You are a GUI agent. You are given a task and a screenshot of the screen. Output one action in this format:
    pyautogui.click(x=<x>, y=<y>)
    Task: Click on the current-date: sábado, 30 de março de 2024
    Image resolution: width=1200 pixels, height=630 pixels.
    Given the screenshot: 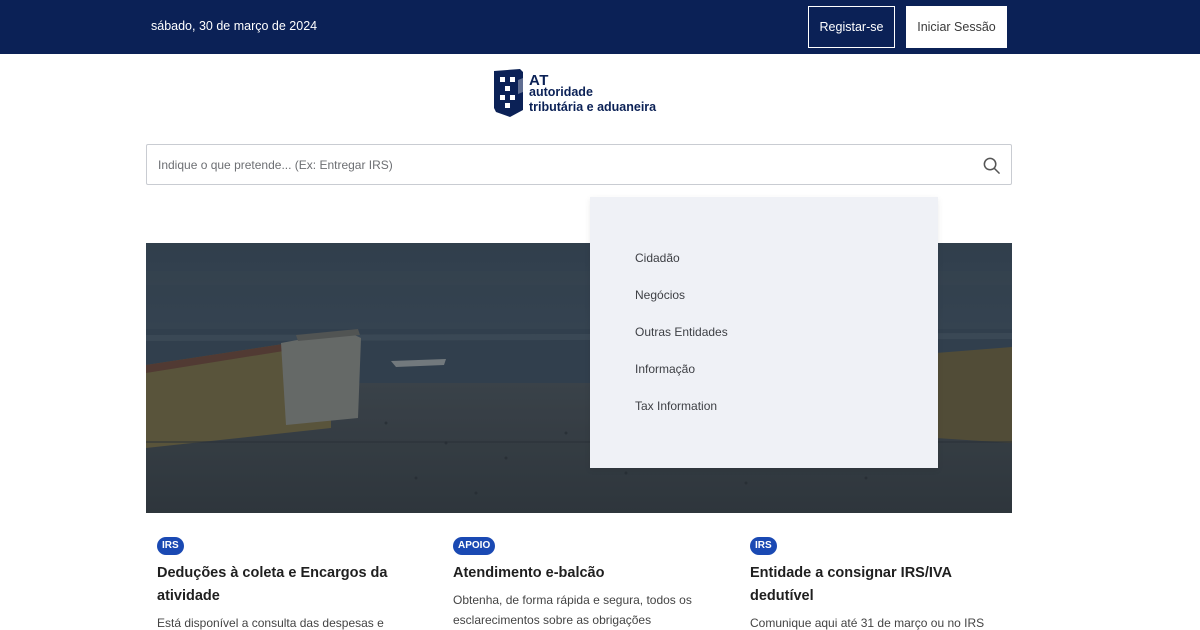 What is the action you would take?
    pyautogui.click(x=234, y=26)
    